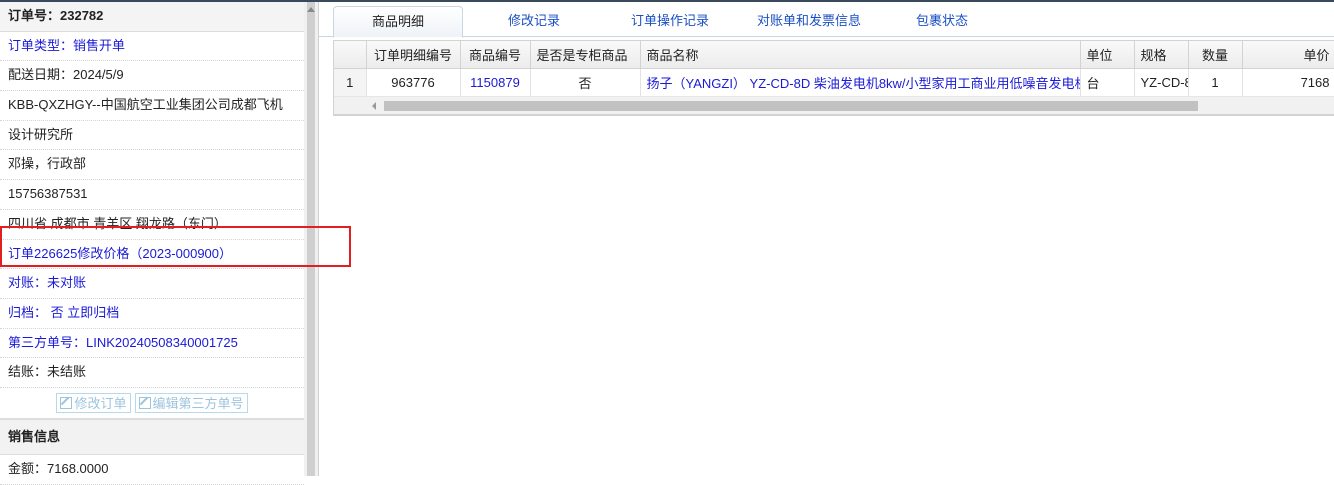 The width and height of the screenshot is (1334, 485). Describe the element at coordinates (413, 55) in the screenshot. I see `col-detail-id: 订单明细编号` at that location.